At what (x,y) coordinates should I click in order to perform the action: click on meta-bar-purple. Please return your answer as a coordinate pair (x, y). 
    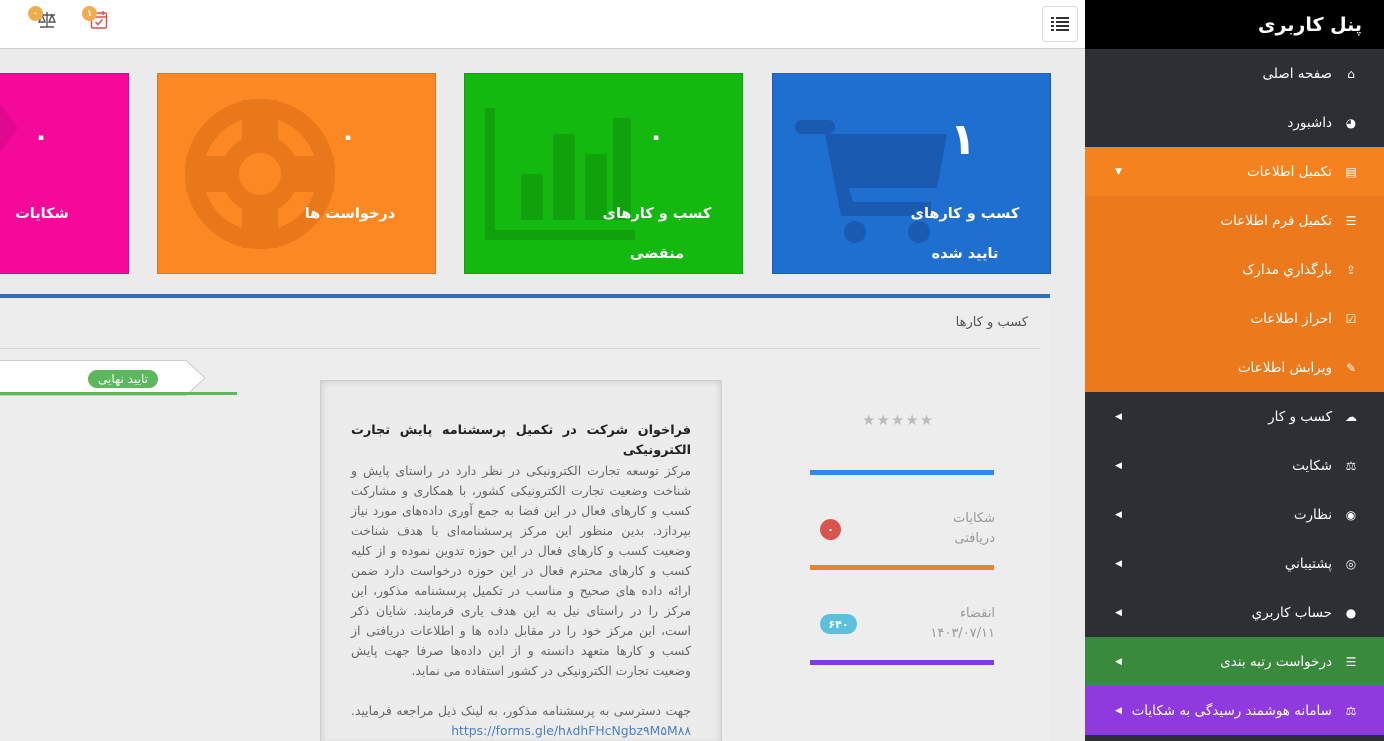
    Looking at the image, I should click on (902, 662).